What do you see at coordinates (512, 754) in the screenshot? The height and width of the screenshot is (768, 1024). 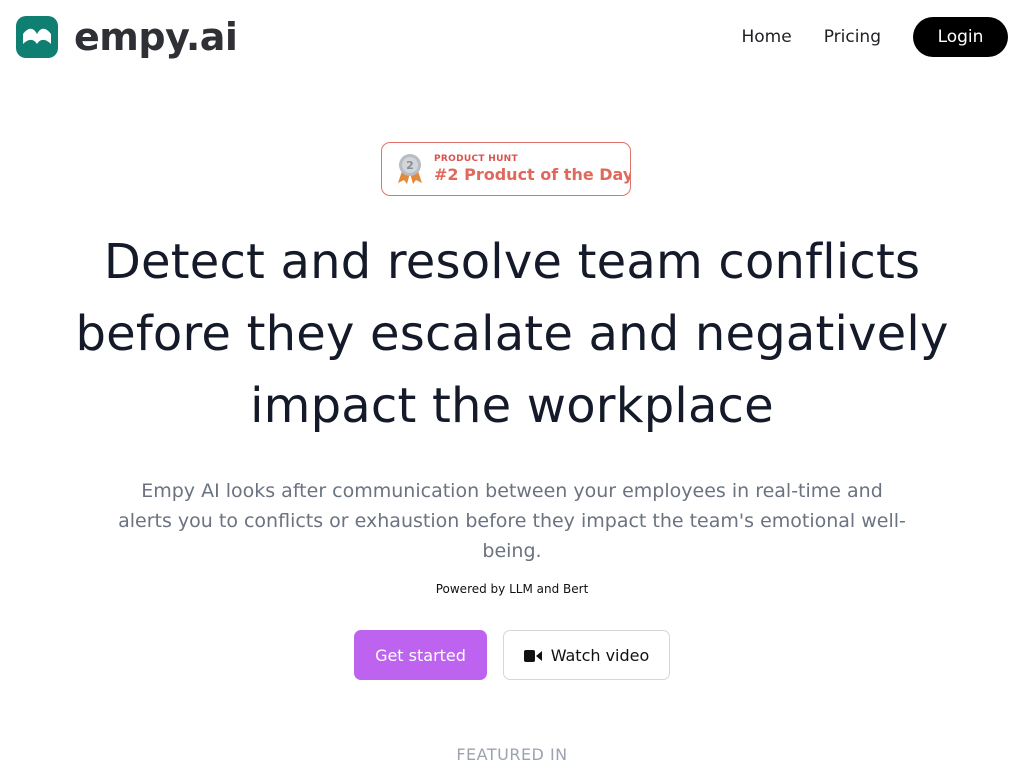 I see `featured-in-heading: FEATURED IN` at bounding box center [512, 754].